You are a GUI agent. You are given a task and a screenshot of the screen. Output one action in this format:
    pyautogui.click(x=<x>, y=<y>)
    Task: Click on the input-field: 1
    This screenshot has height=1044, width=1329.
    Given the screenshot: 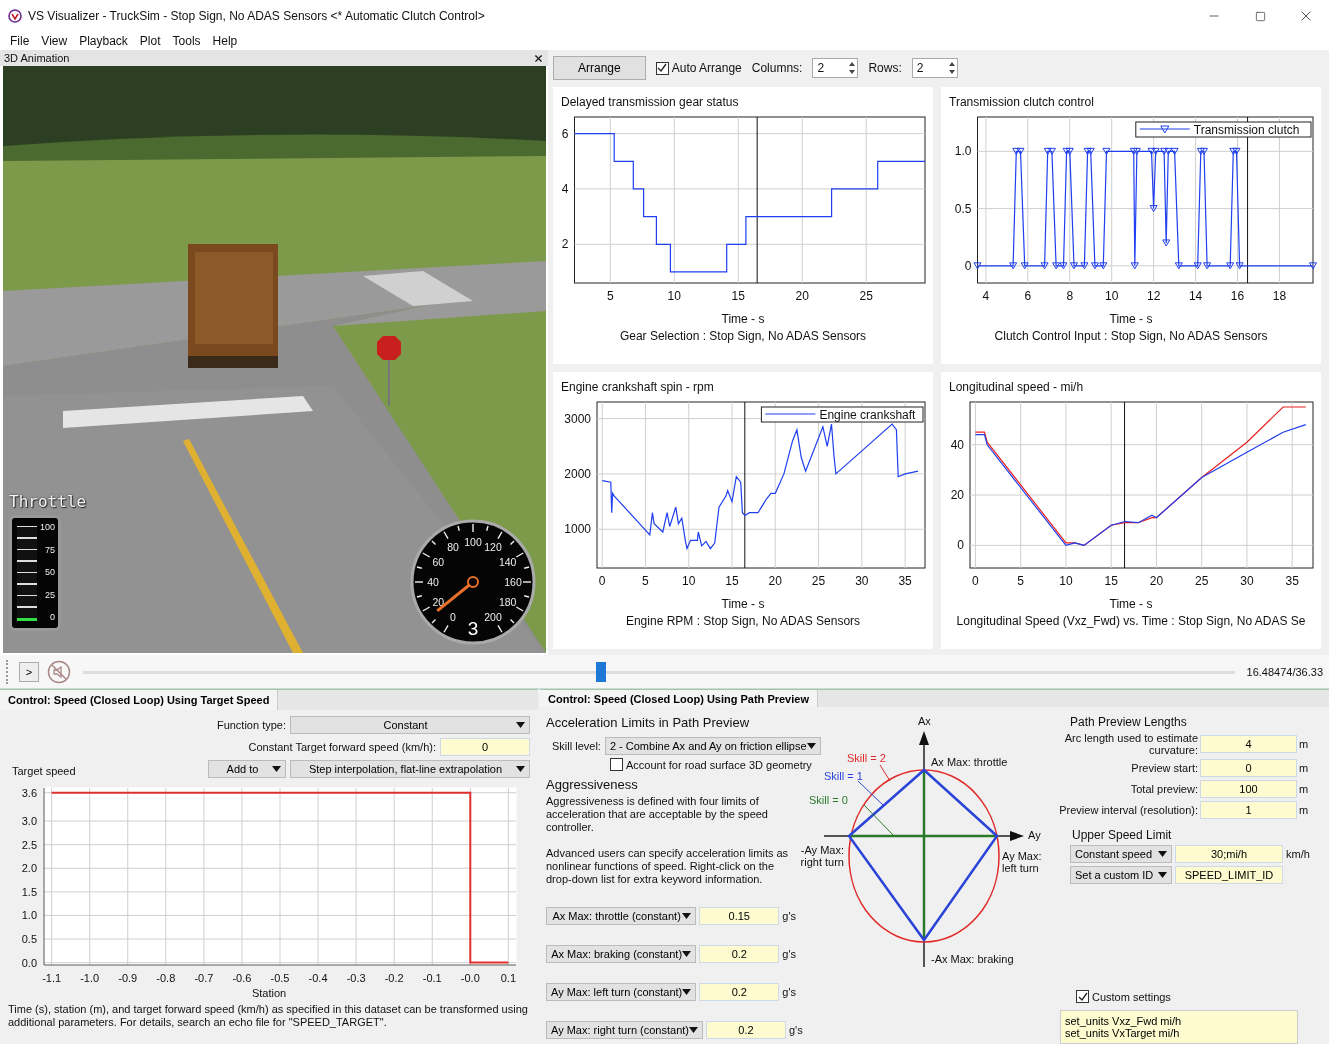 What is the action you would take?
    pyautogui.click(x=1248, y=810)
    